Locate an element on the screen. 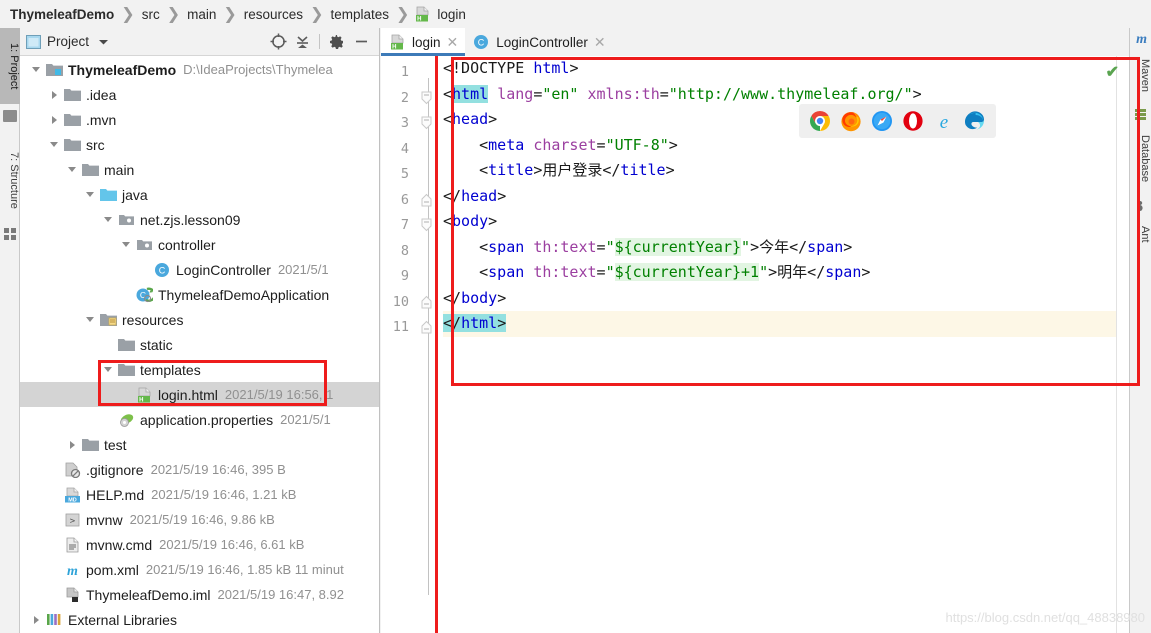 The height and width of the screenshot is (633, 1151). tree-row: .idea is located at coordinates (199, 94).